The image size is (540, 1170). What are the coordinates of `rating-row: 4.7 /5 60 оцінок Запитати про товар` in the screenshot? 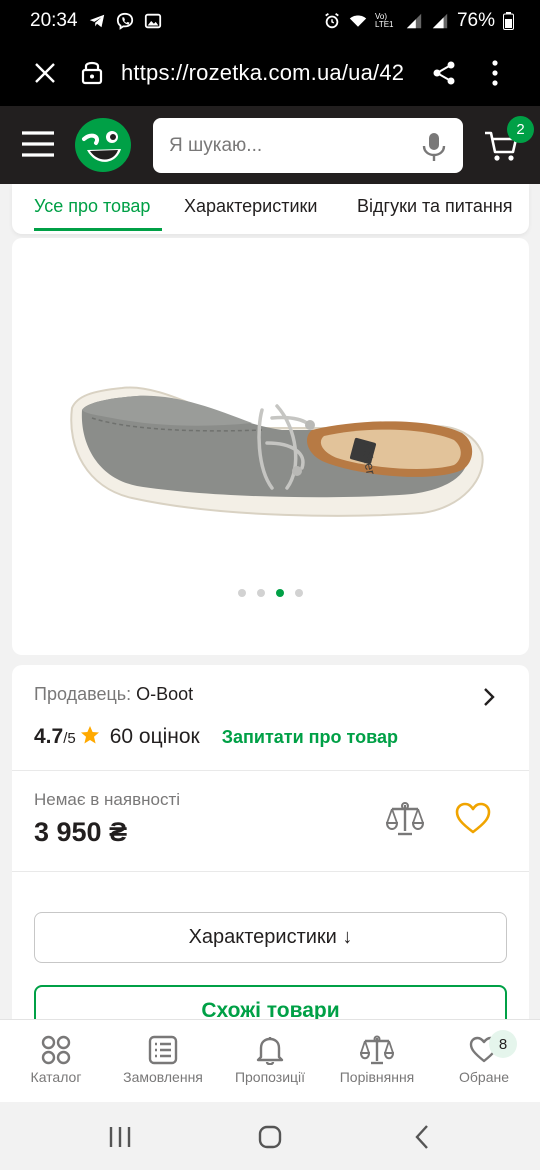 It's located at (216, 736).